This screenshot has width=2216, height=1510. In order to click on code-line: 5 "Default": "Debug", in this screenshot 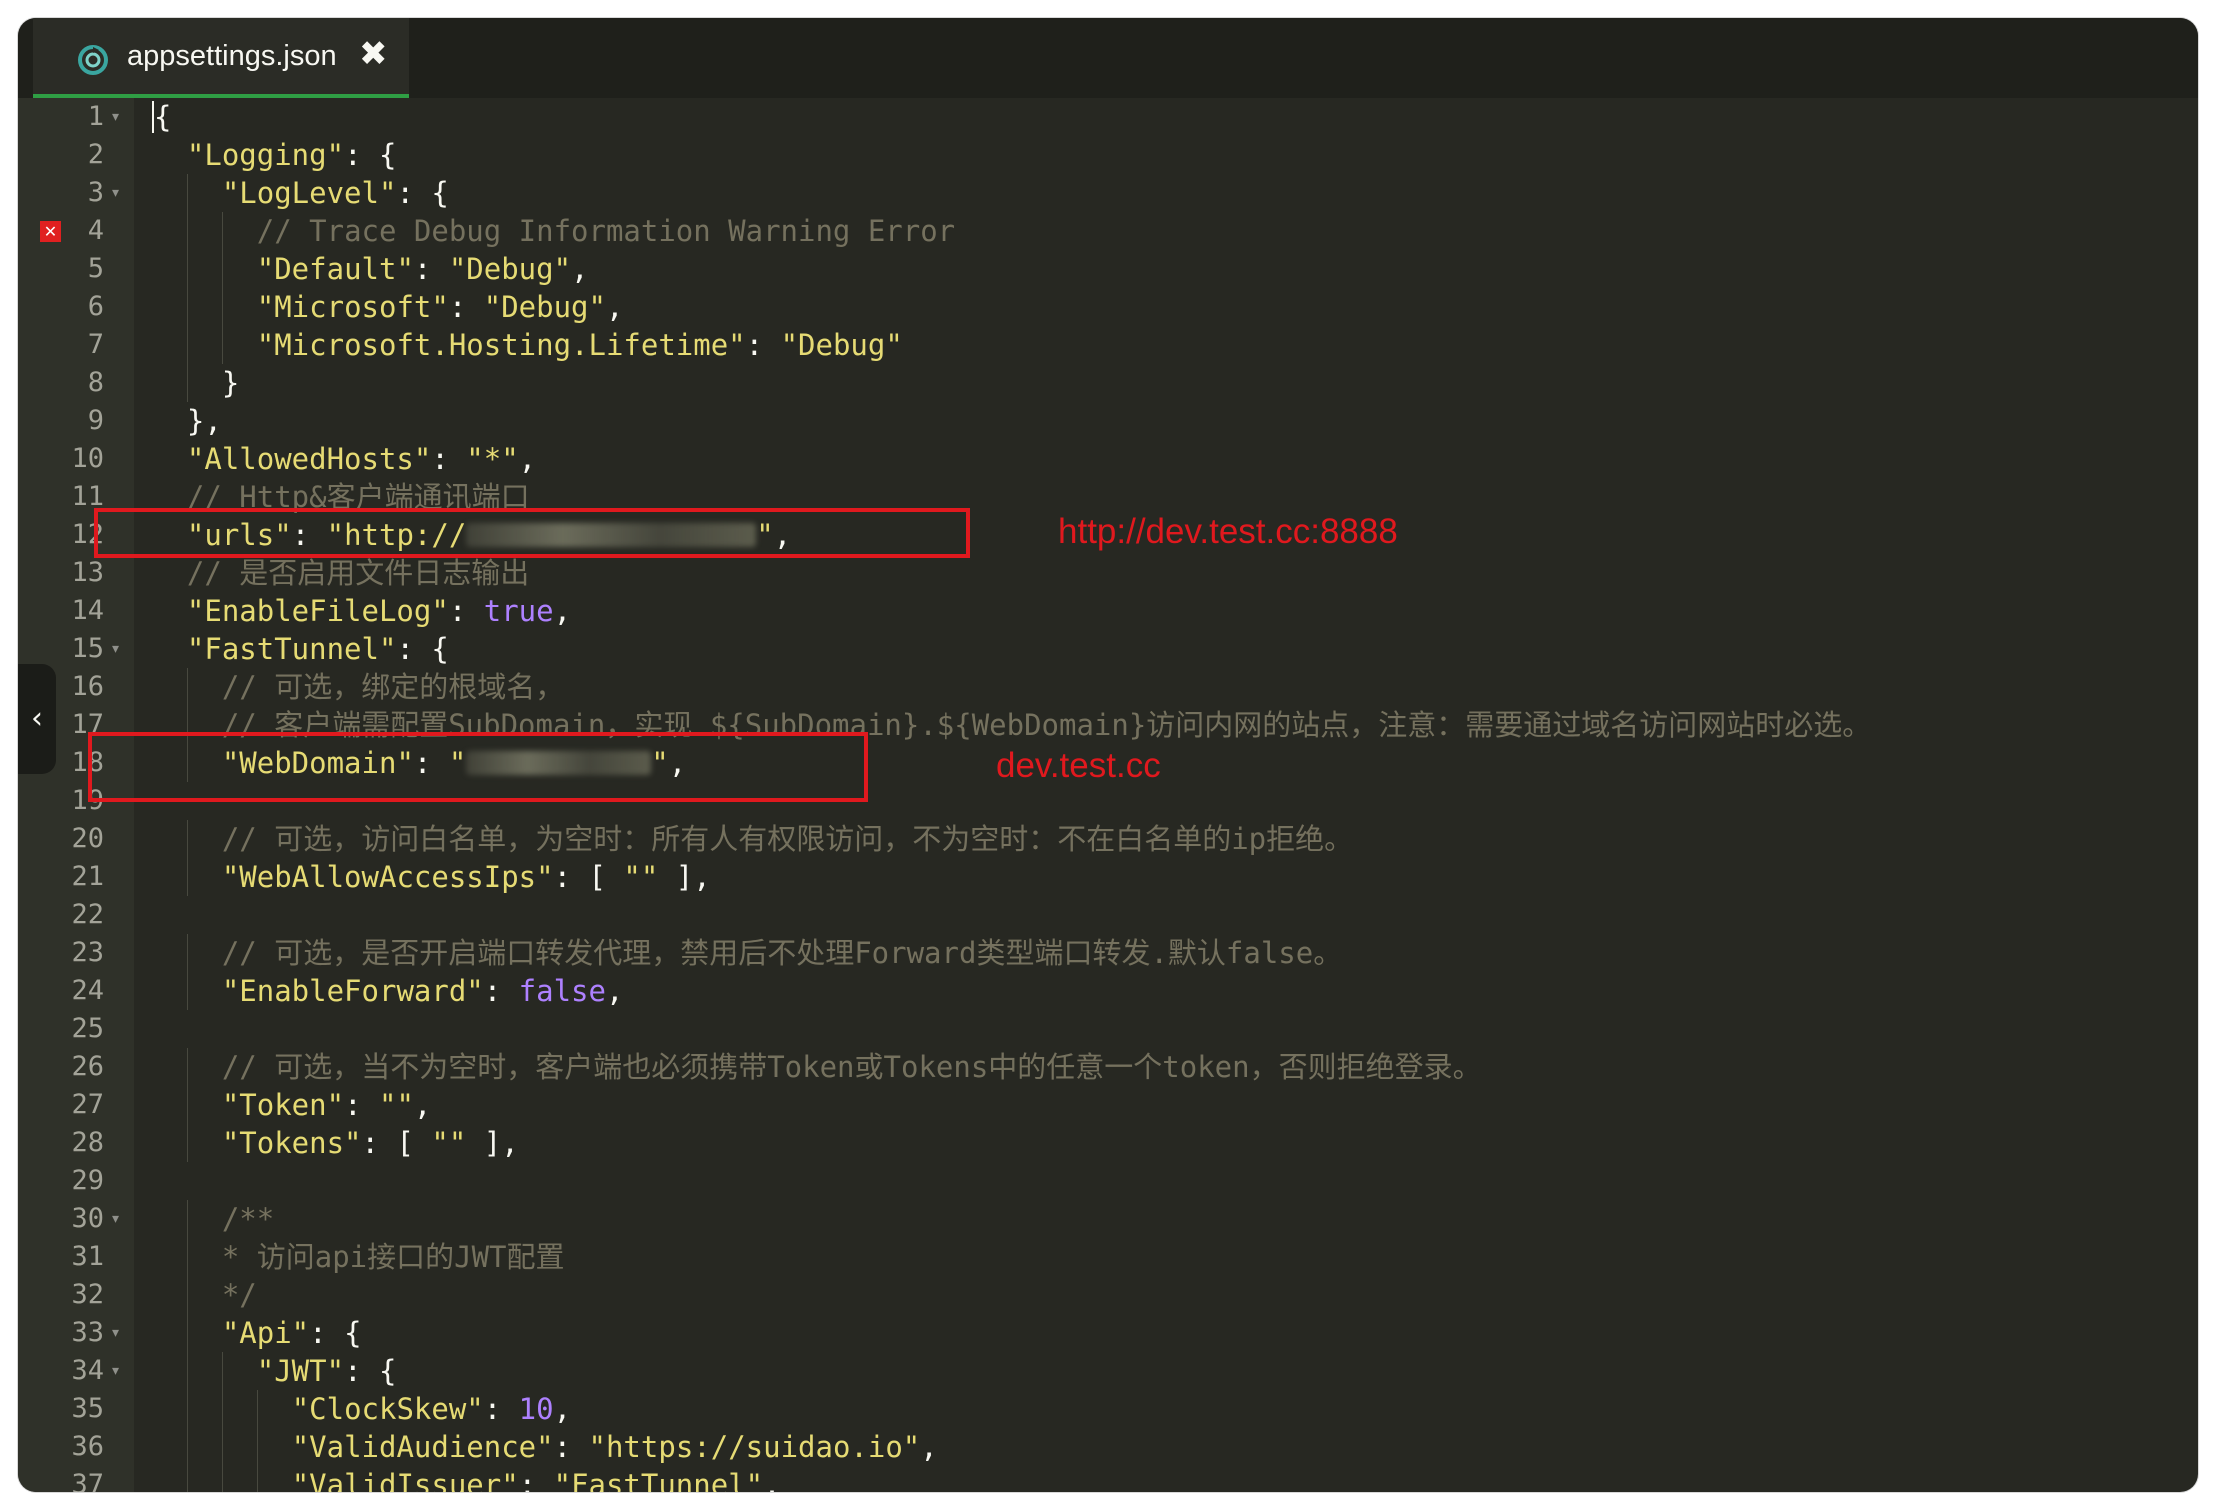, I will do `click(1108, 269)`.